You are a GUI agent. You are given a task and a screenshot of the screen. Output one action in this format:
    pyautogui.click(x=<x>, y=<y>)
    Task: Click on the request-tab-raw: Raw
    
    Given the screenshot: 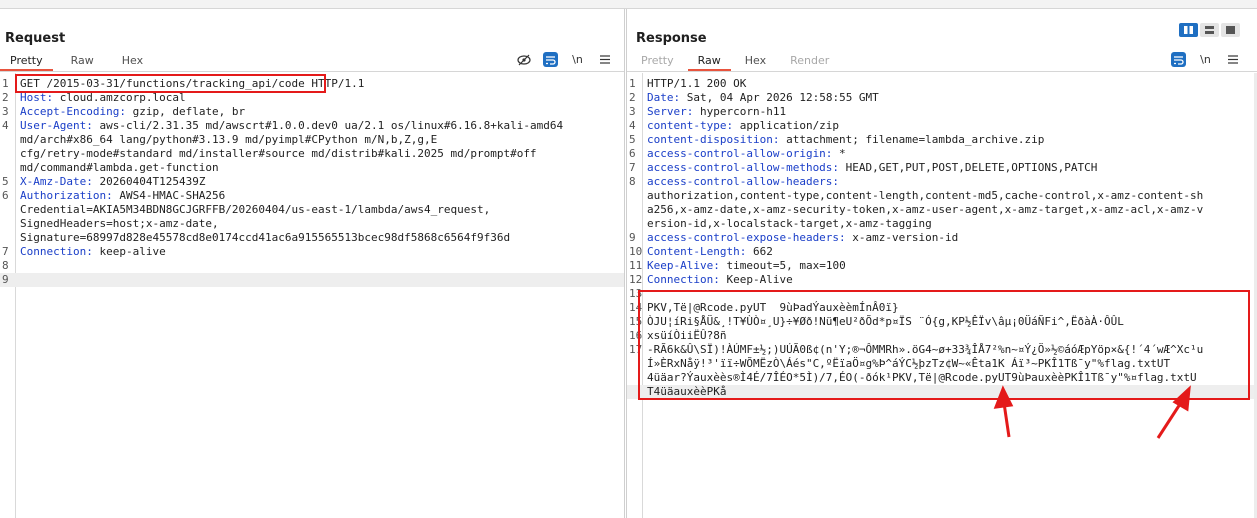 What is the action you would take?
    pyautogui.click(x=82, y=61)
    